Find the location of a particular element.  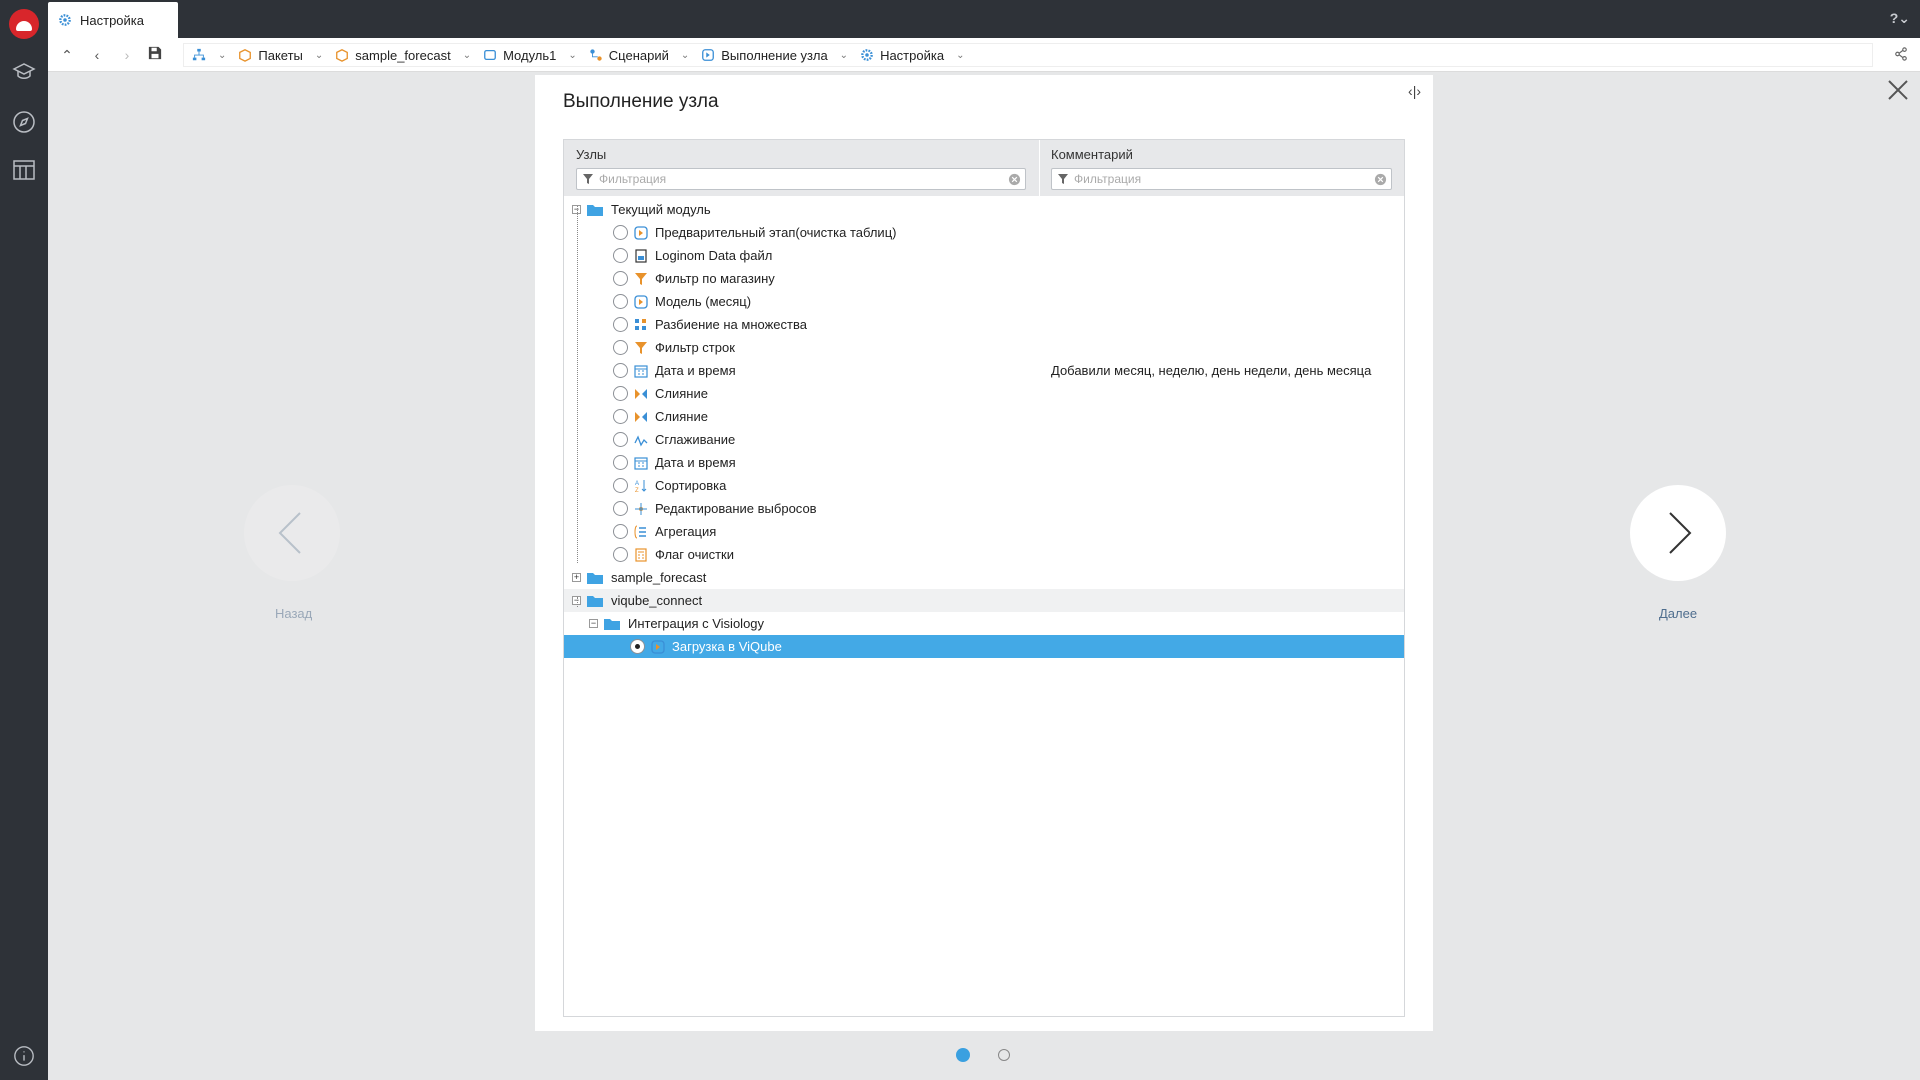

breadcrumb-label: Сценарий is located at coordinates (638, 55).